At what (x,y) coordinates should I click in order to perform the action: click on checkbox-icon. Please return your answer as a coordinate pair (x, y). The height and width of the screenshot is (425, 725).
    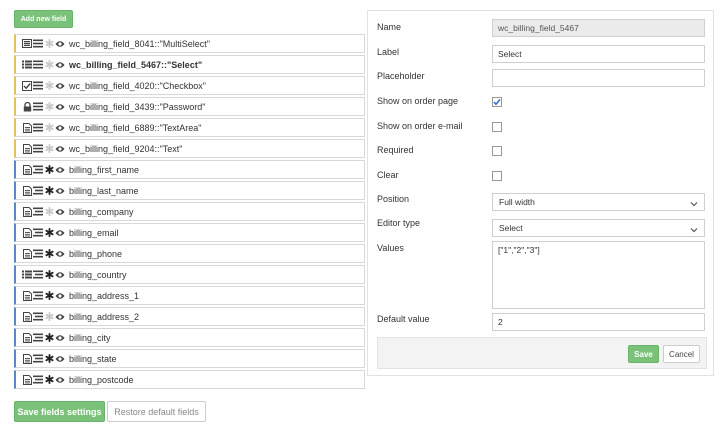
    Looking at the image, I should click on (27, 85).